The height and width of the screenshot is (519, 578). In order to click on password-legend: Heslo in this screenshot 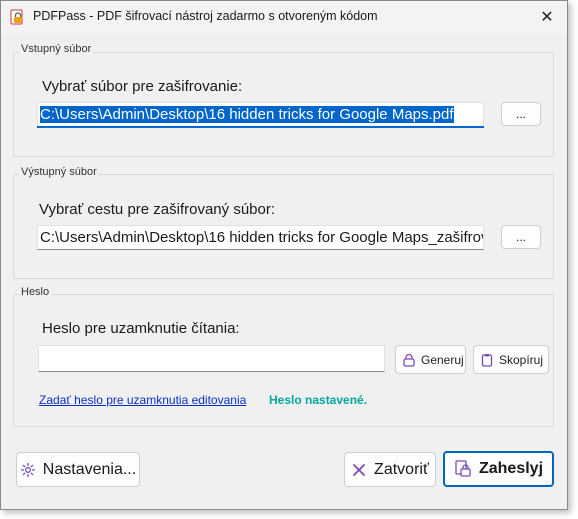, I will do `click(35, 292)`.